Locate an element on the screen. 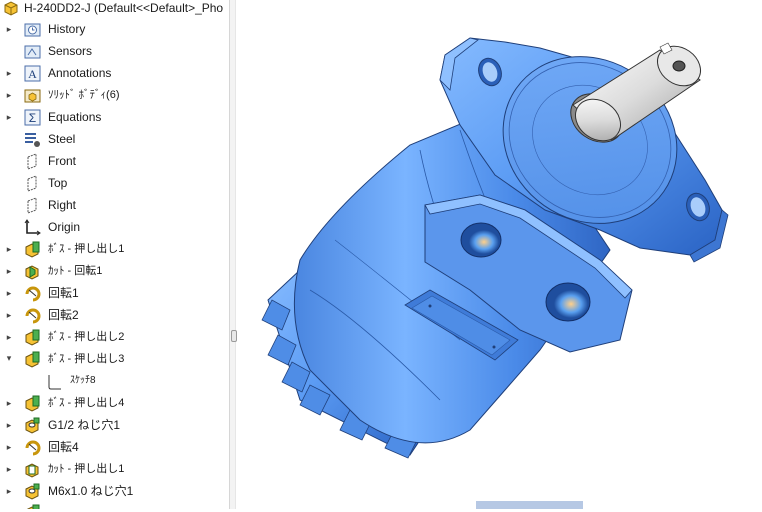 The height and width of the screenshot is (512, 762). panel-splitter is located at coordinates (233, 254).